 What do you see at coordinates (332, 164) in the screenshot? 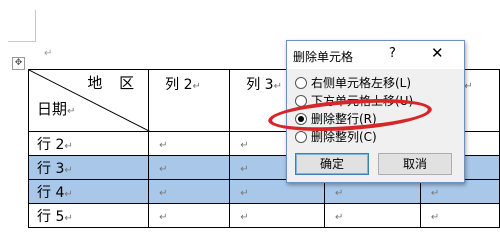
I see `ok-button: 确定` at bounding box center [332, 164].